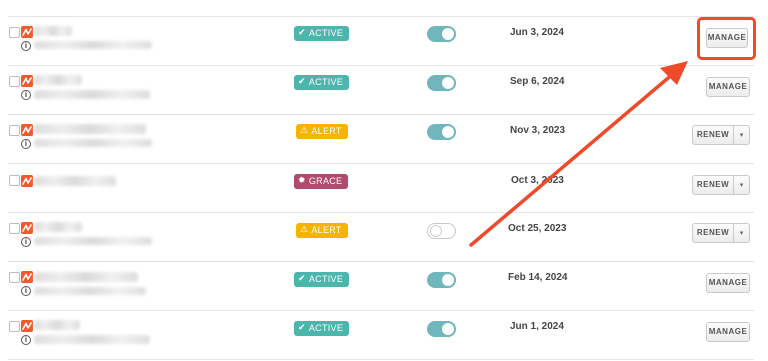  I want to click on expiry-date: Sep 6, 2024, so click(537, 81).